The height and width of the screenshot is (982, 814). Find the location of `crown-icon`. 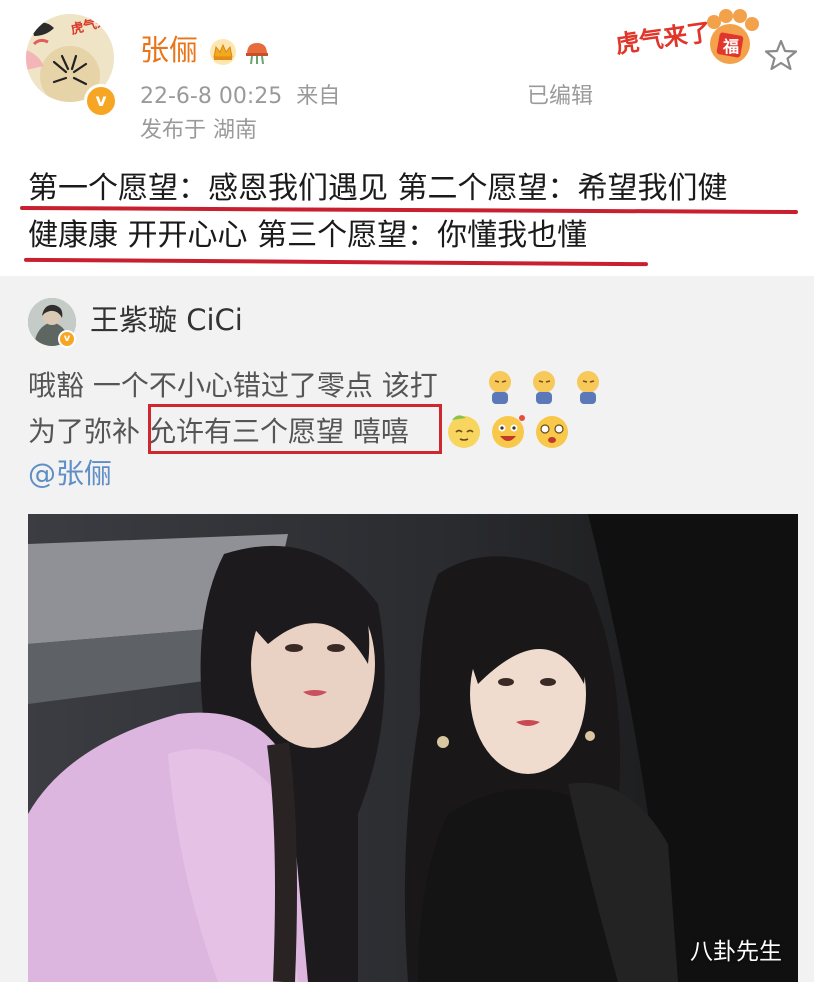

crown-icon is located at coordinates (223, 52).